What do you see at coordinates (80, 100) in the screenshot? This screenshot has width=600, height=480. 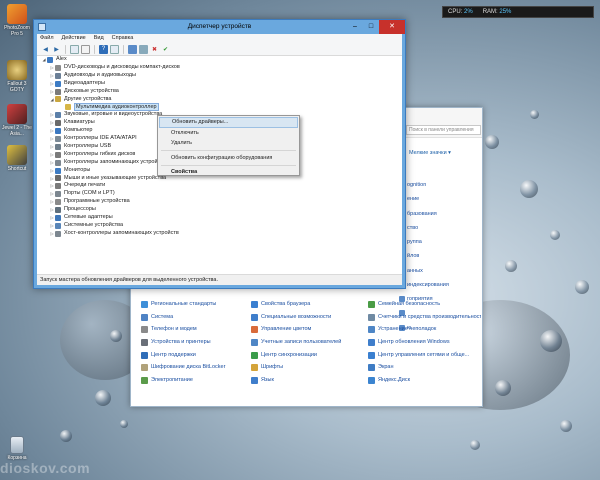 I see `tree-node: ◢ Другие устройства` at bounding box center [80, 100].